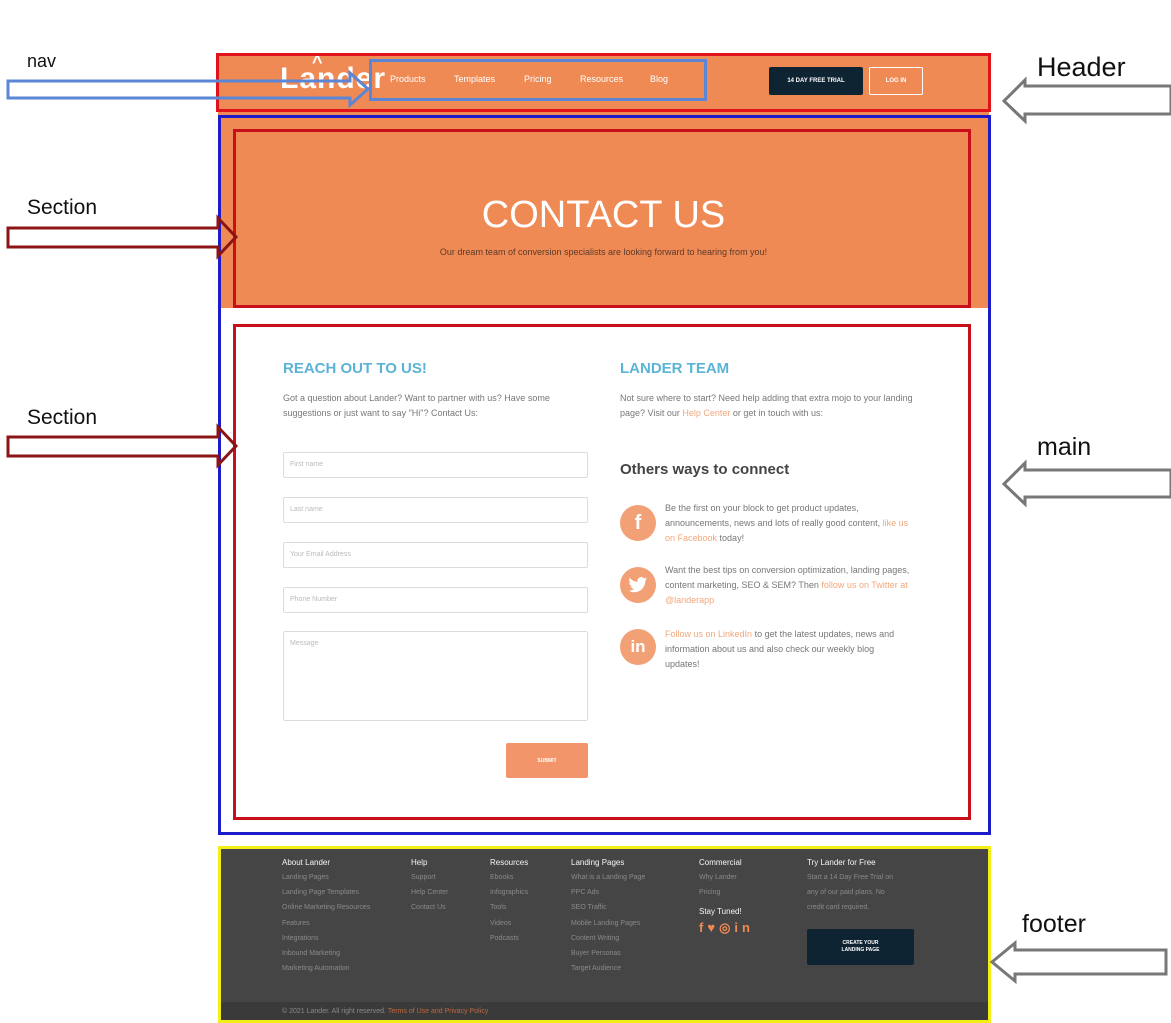 This screenshot has width=1171, height=1023. Describe the element at coordinates (596, 953) in the screenshot. I see `footer-link: Buyer Personas` at that location.